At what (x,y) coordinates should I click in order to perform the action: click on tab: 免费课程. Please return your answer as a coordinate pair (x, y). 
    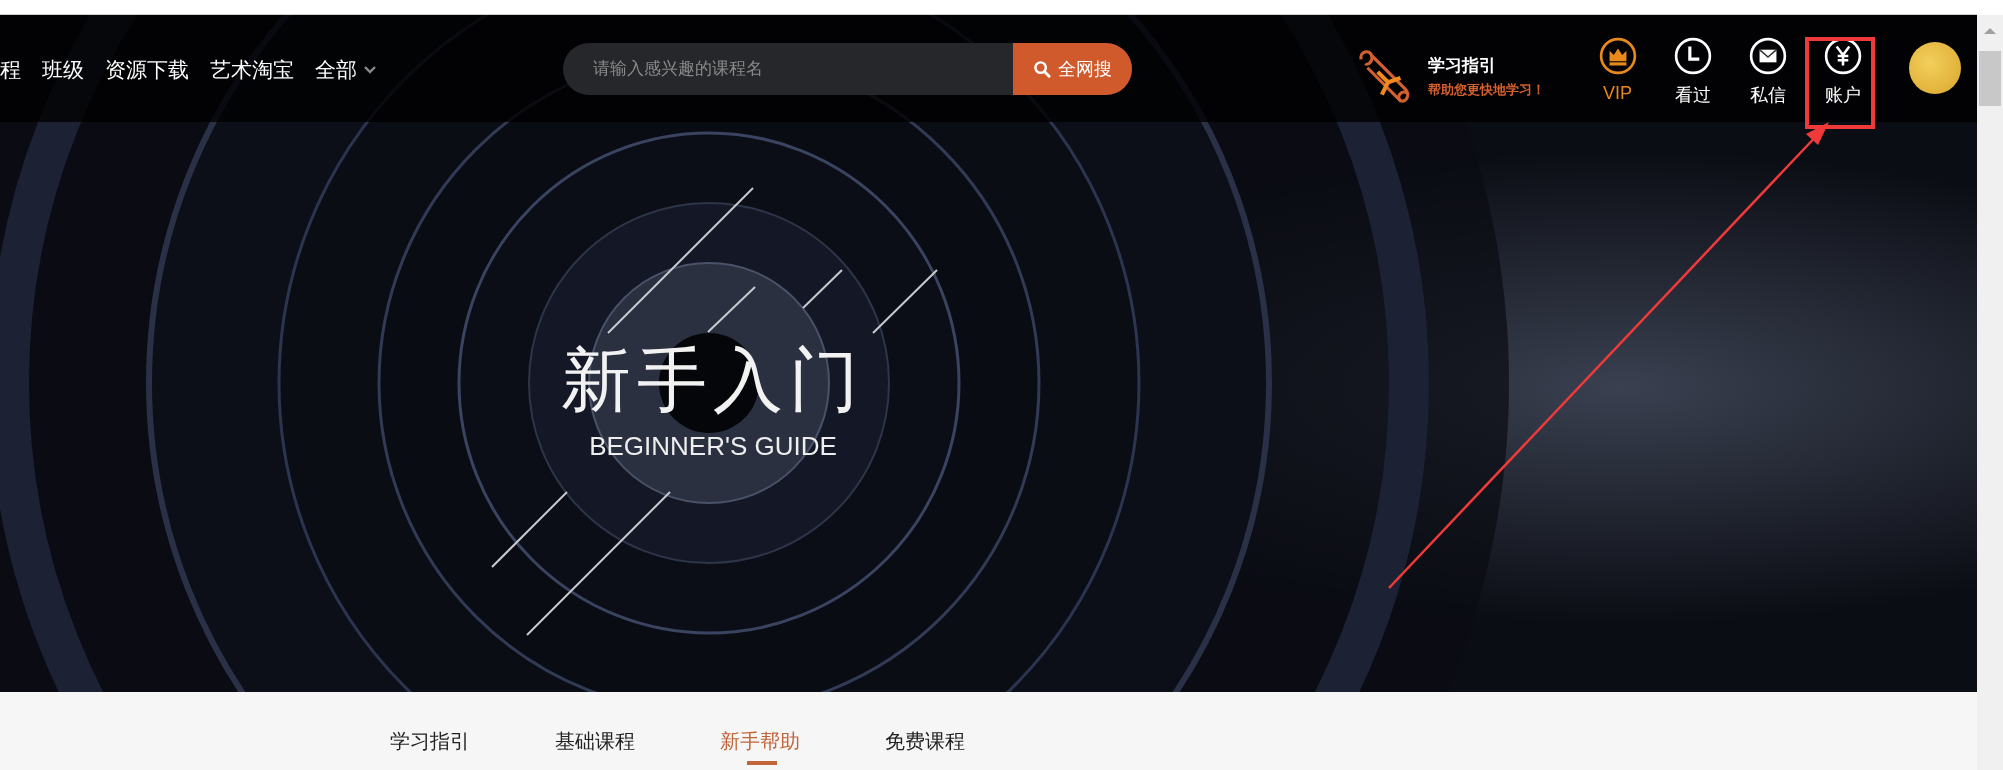
    Looking at the image, I should click on (927, 729).